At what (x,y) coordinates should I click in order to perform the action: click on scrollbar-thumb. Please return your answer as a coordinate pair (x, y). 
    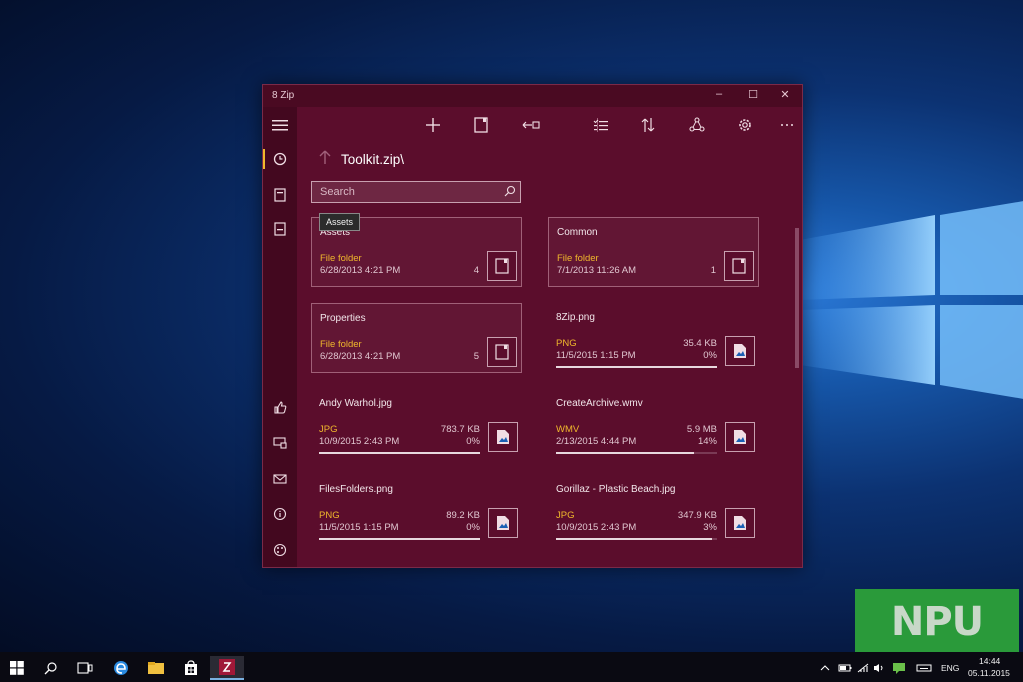
    Looking at the image, I should click on (797, 298).